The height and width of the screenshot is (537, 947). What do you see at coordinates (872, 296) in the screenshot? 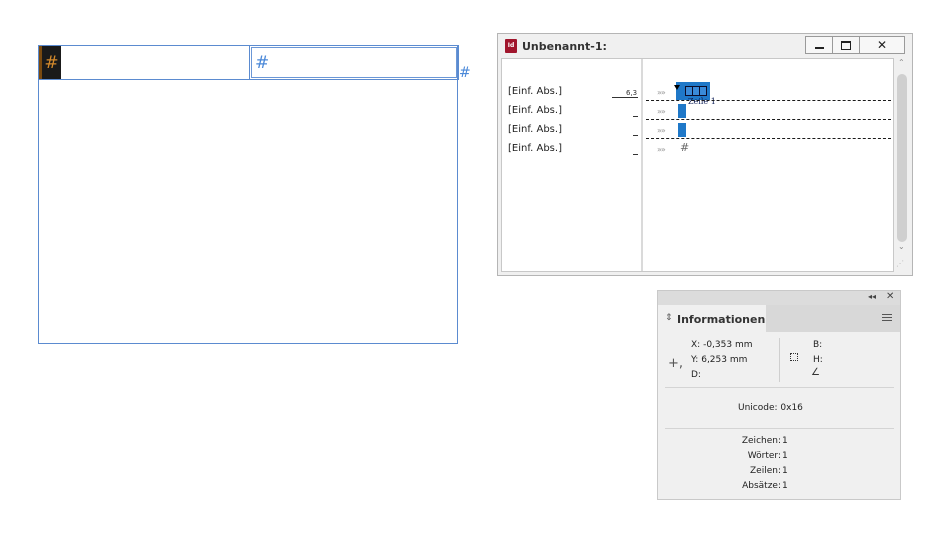
I see `double-chevron-icon: ◂◂` at bounding box center [872, 296].